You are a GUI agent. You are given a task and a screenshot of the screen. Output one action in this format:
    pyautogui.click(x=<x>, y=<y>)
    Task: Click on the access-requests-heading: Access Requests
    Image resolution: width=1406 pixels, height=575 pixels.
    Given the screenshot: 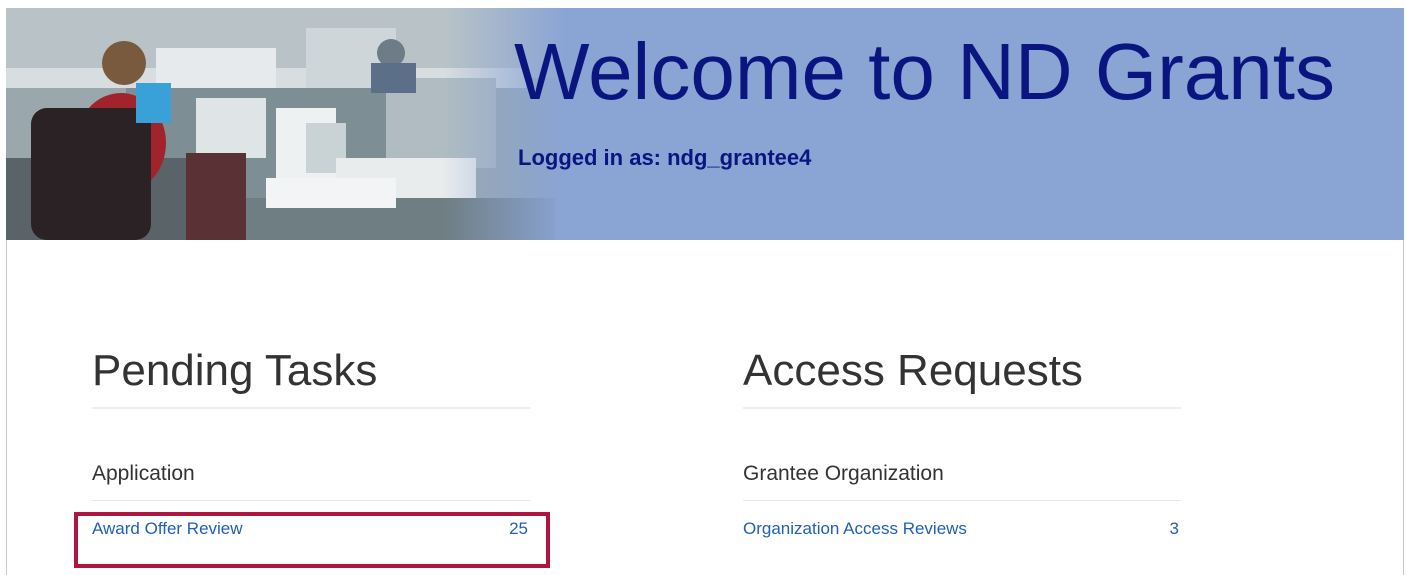 What is the action you would take?
    pyautogui.click(x=913, y=370)
    